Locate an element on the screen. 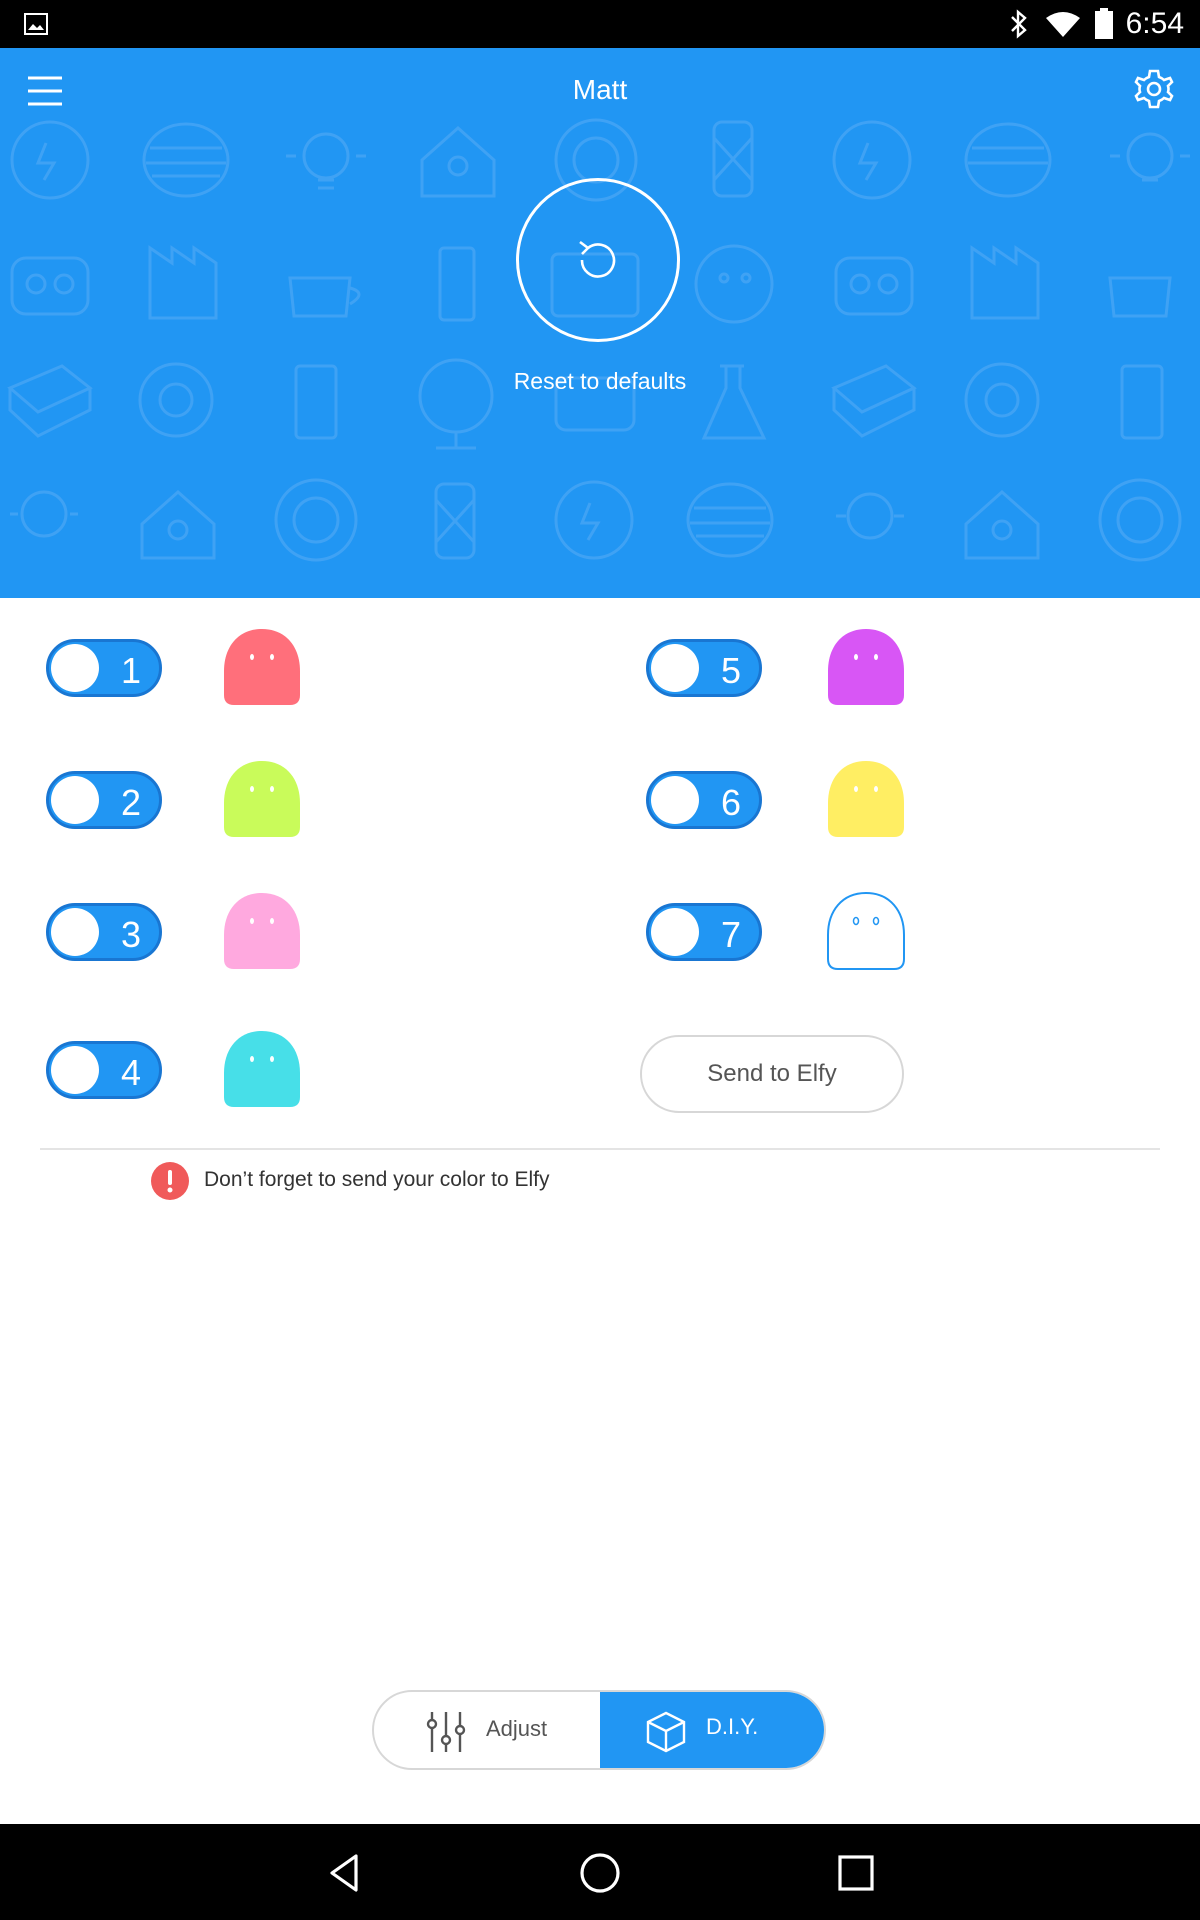  reset-arrow-icon is located at coordinates (597, 259).